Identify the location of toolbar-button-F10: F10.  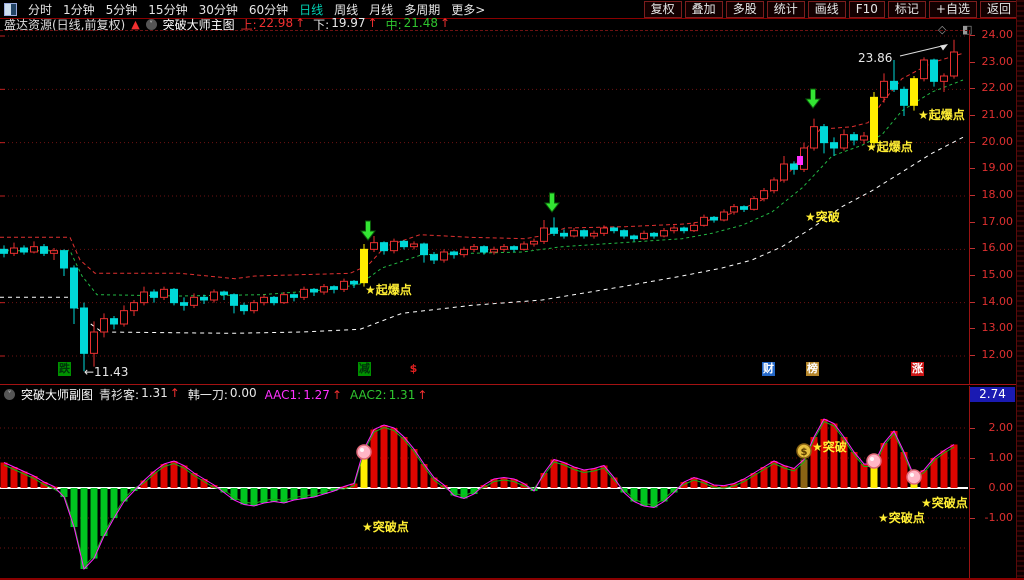
(866, 9).